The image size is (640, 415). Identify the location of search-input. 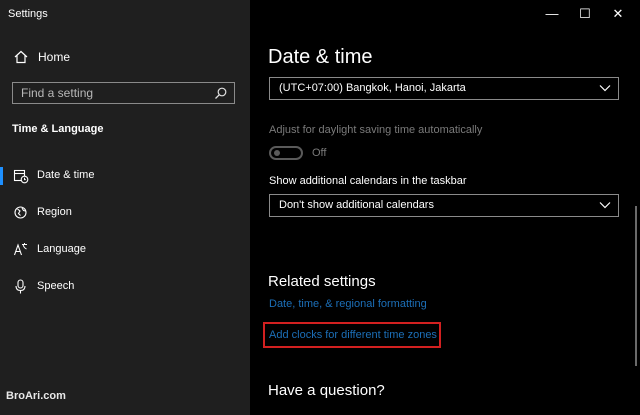
(113, 93).